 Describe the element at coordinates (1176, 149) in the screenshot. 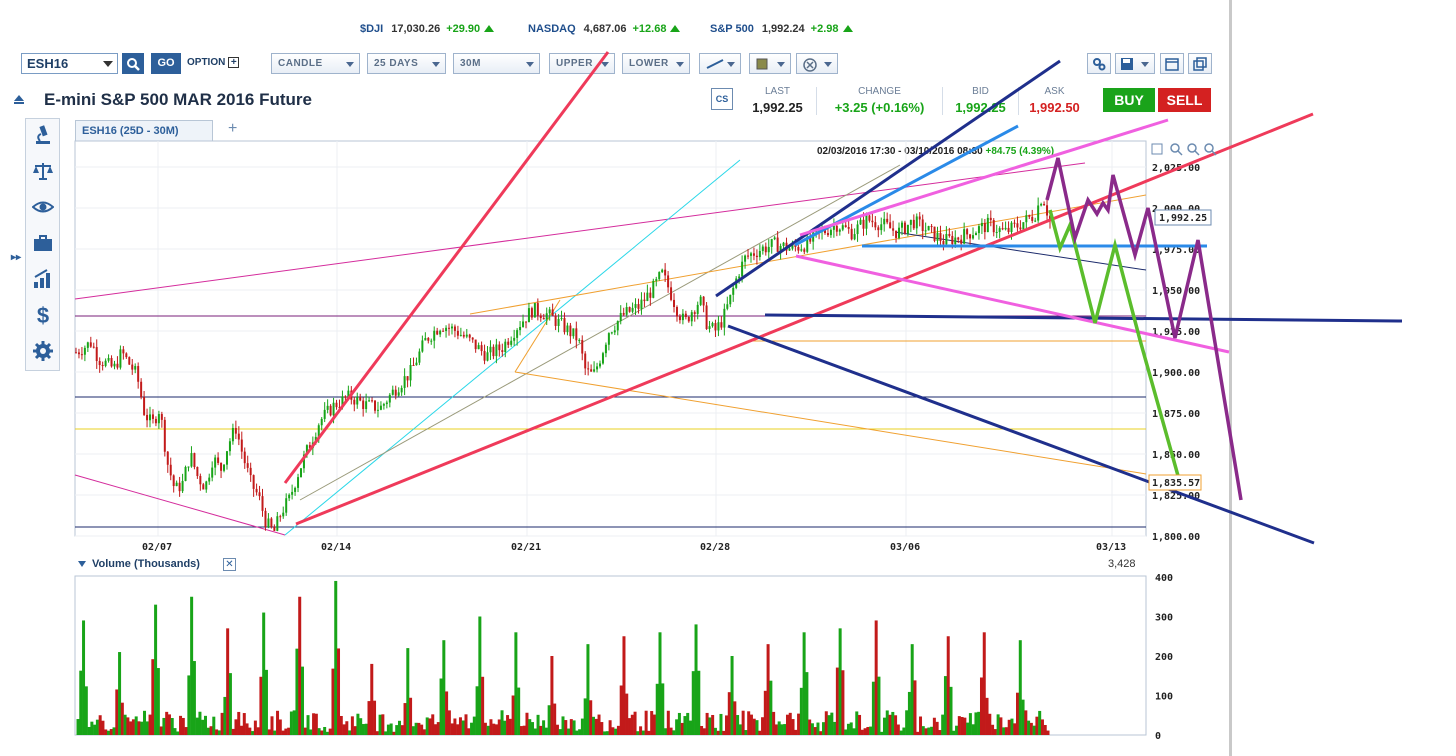

I see `zoom-in-icon` at that location.